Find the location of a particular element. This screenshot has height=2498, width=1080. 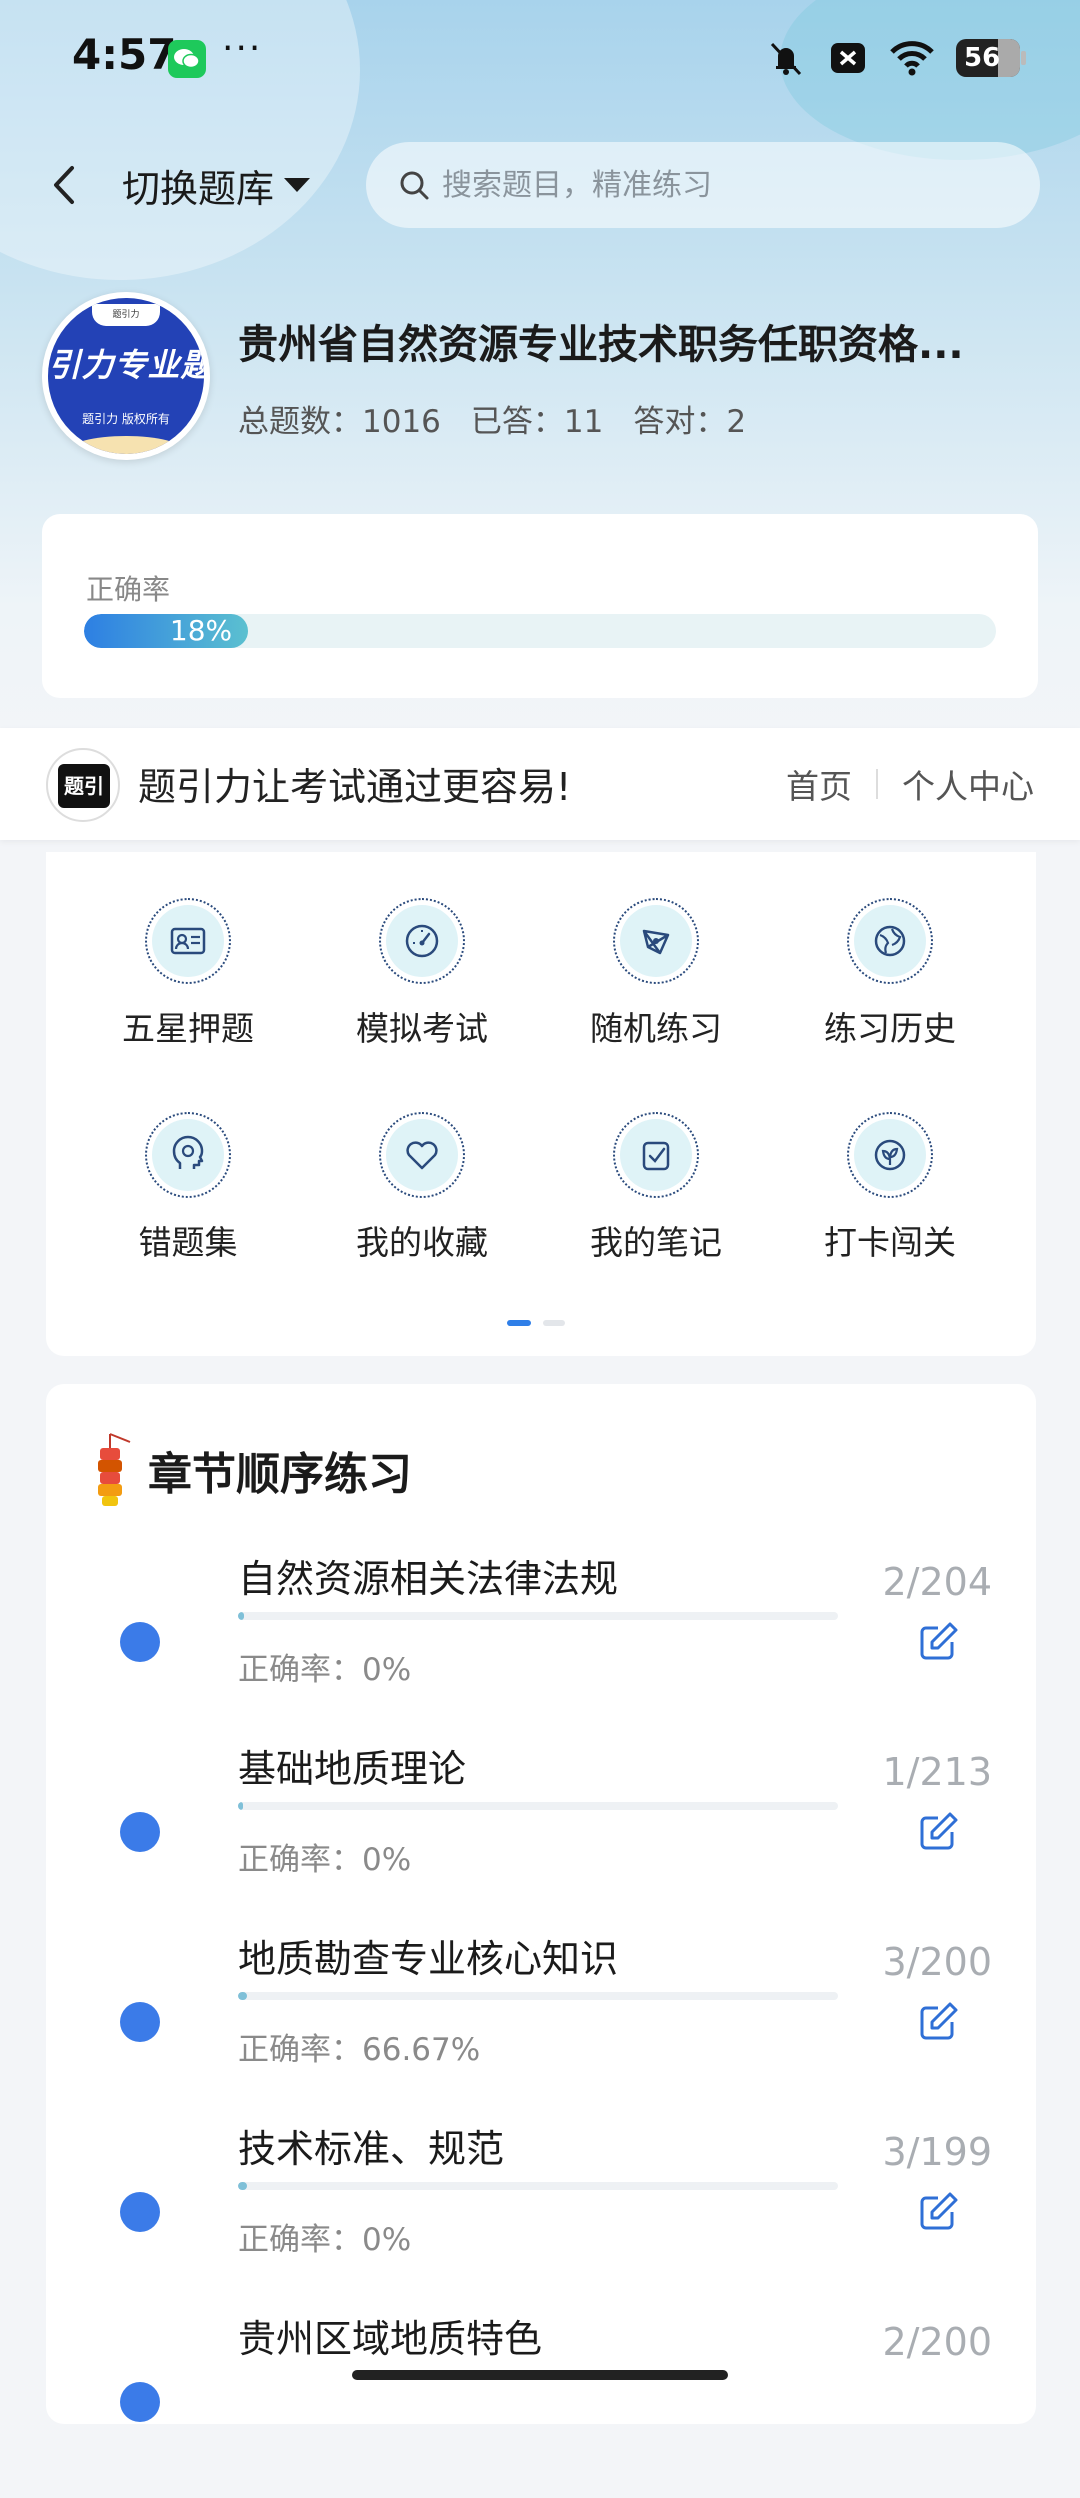

chapter-count: 2/200 is located at coordinates (937, 2342).